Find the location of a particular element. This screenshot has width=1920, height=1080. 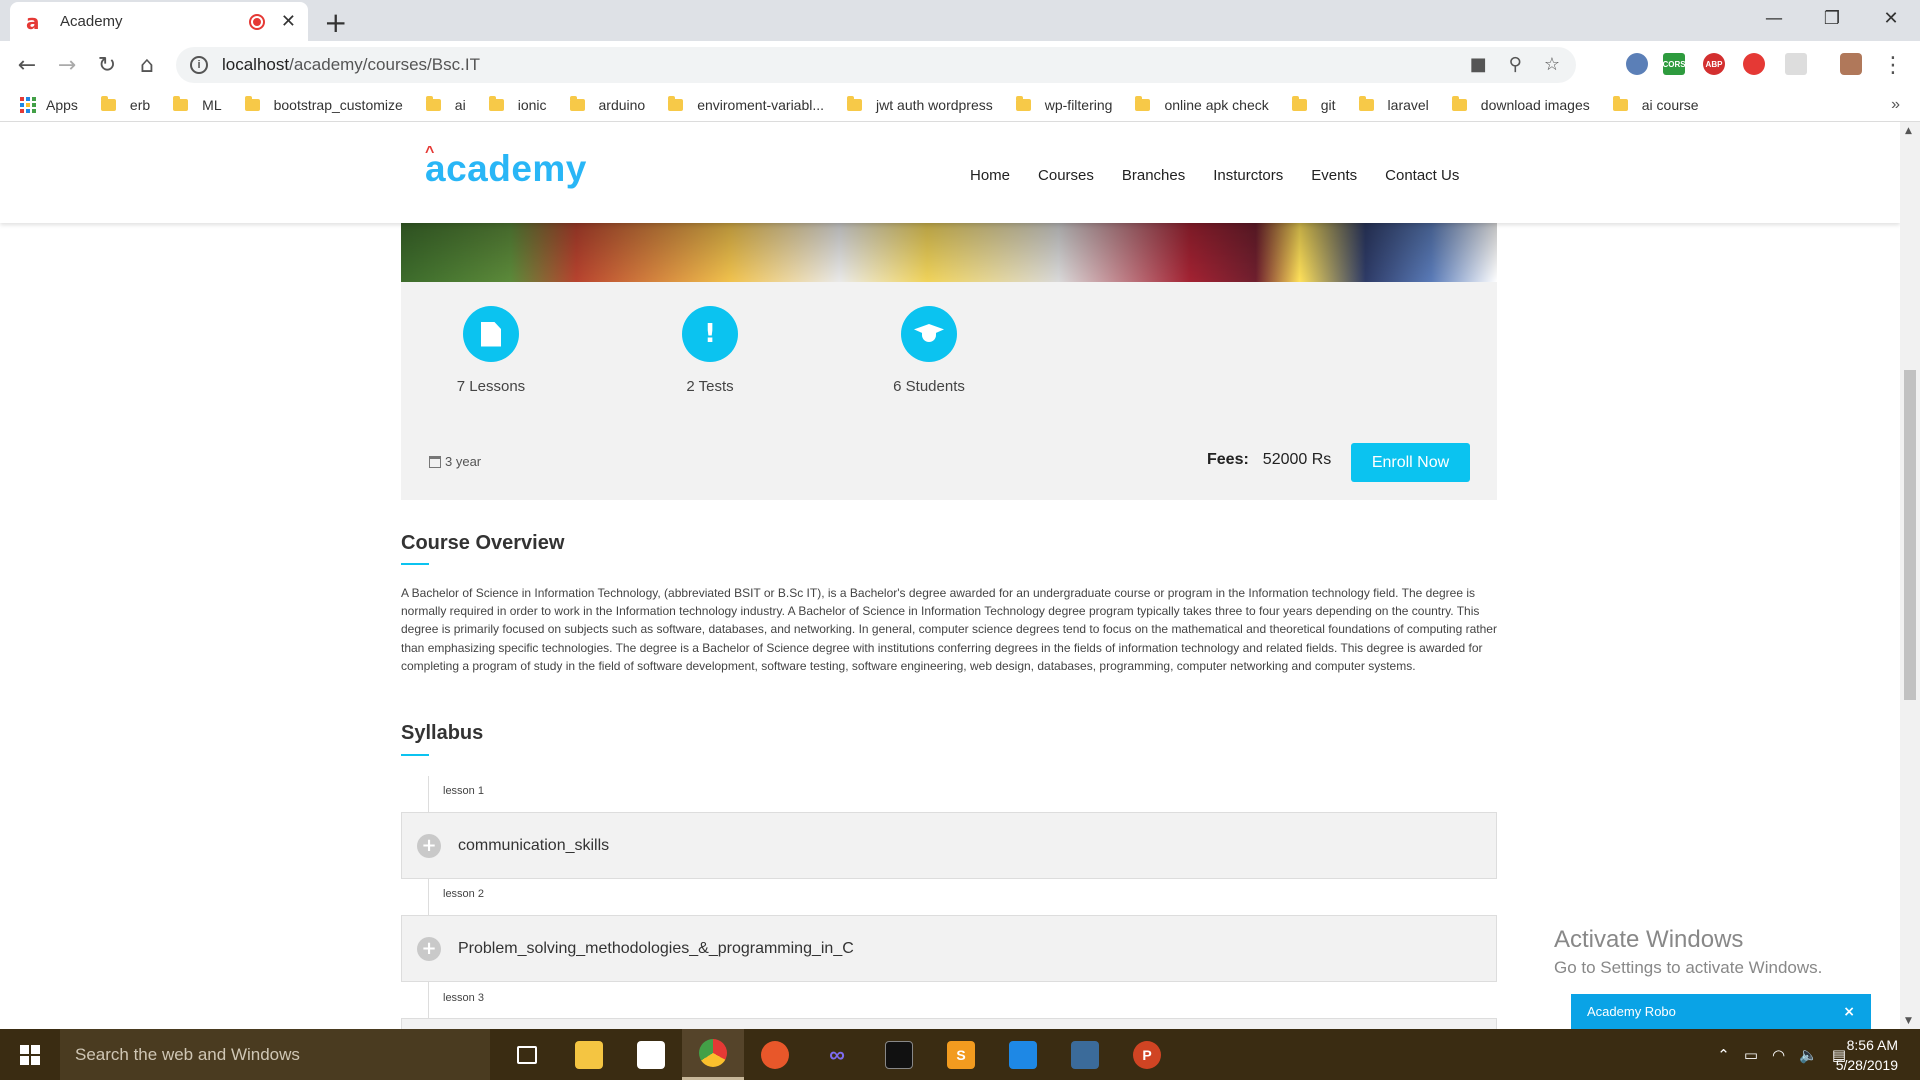

database-icon is located at coordinates (1085, 1054).